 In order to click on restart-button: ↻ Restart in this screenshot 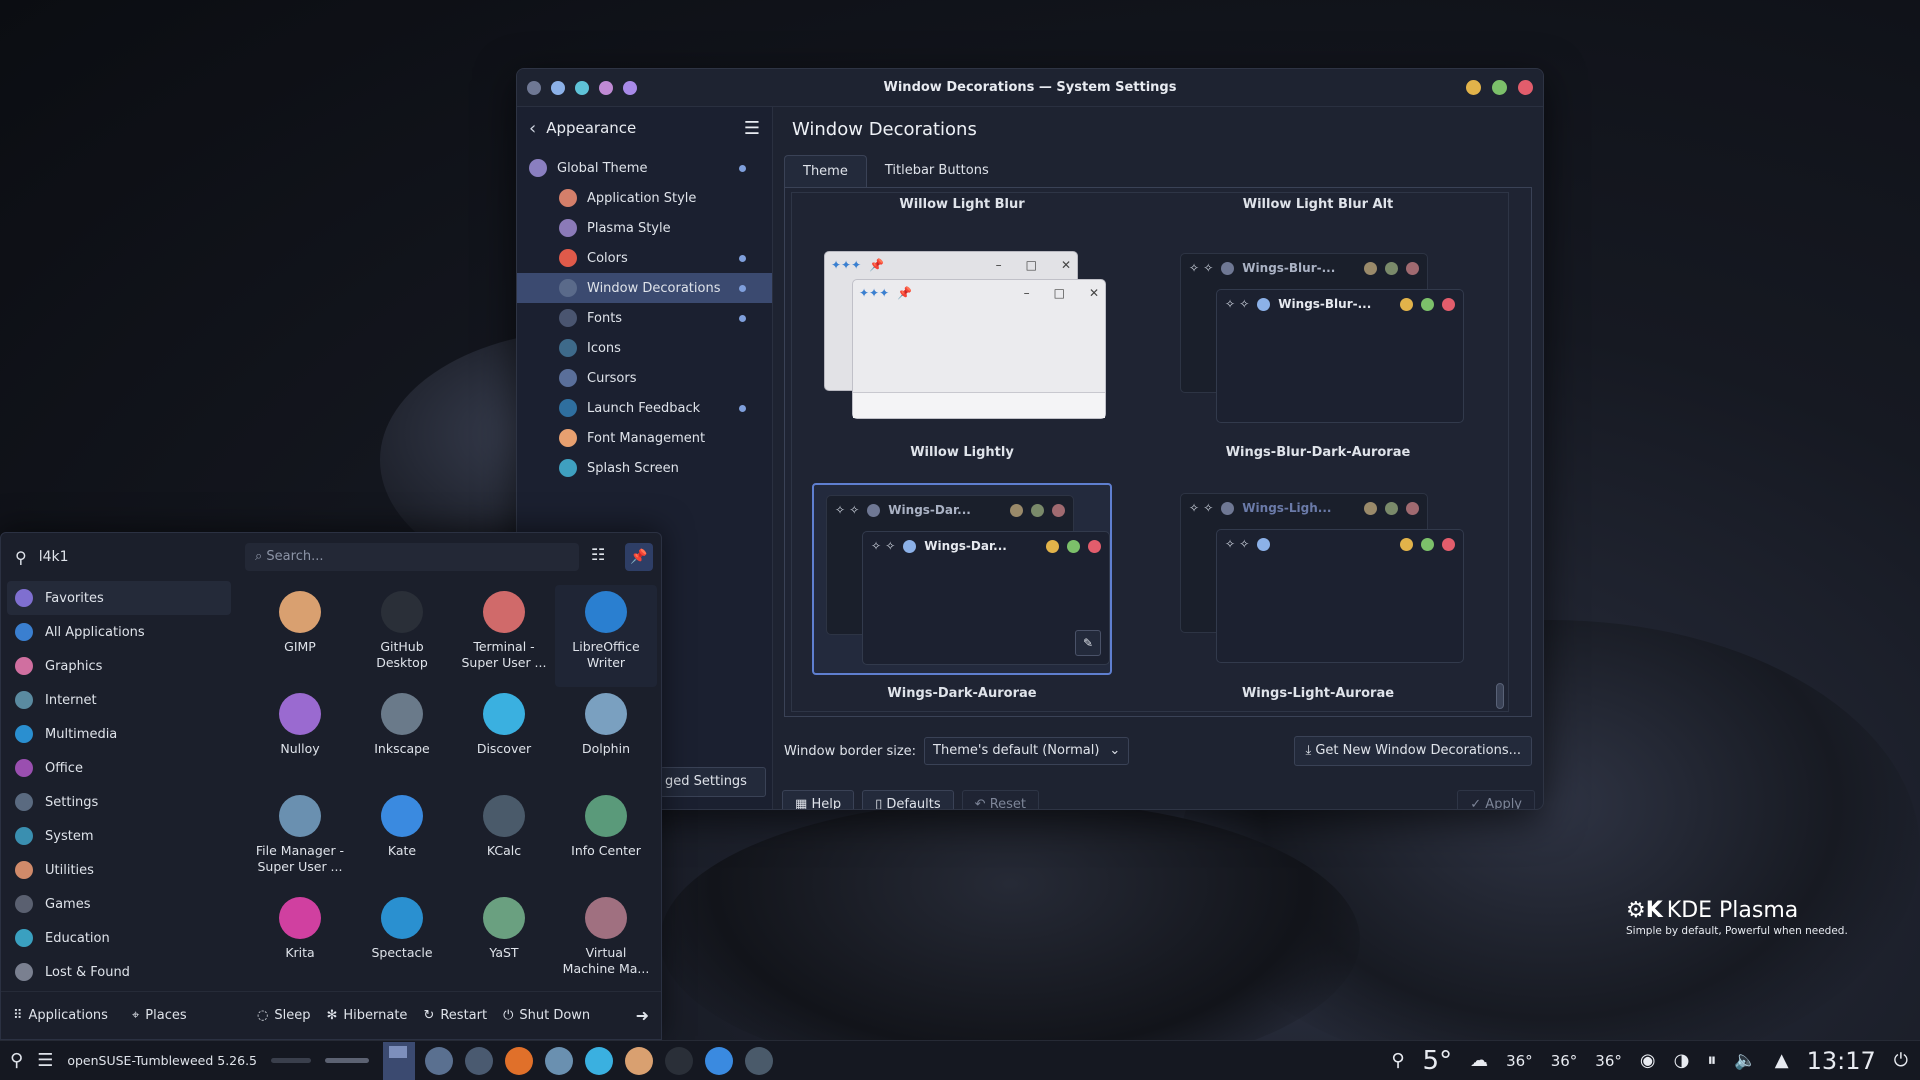, I will do `click(455, 1015)`.